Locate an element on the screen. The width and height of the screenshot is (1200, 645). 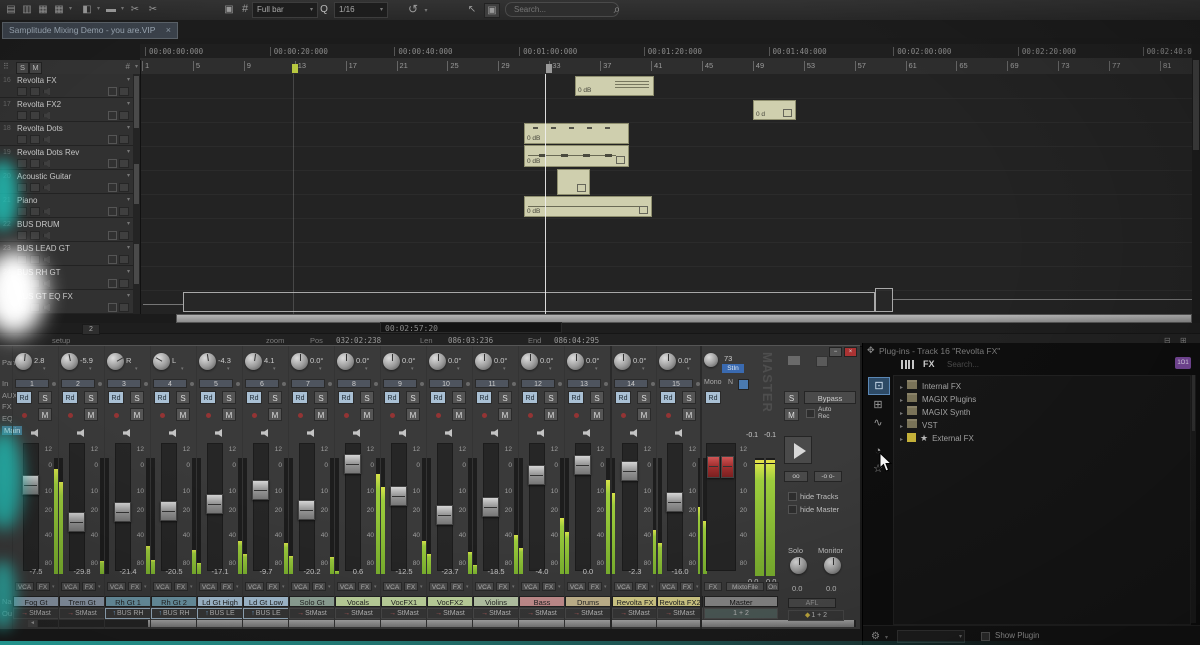
track-list-scrollbar is located at coordinates (136, 194).